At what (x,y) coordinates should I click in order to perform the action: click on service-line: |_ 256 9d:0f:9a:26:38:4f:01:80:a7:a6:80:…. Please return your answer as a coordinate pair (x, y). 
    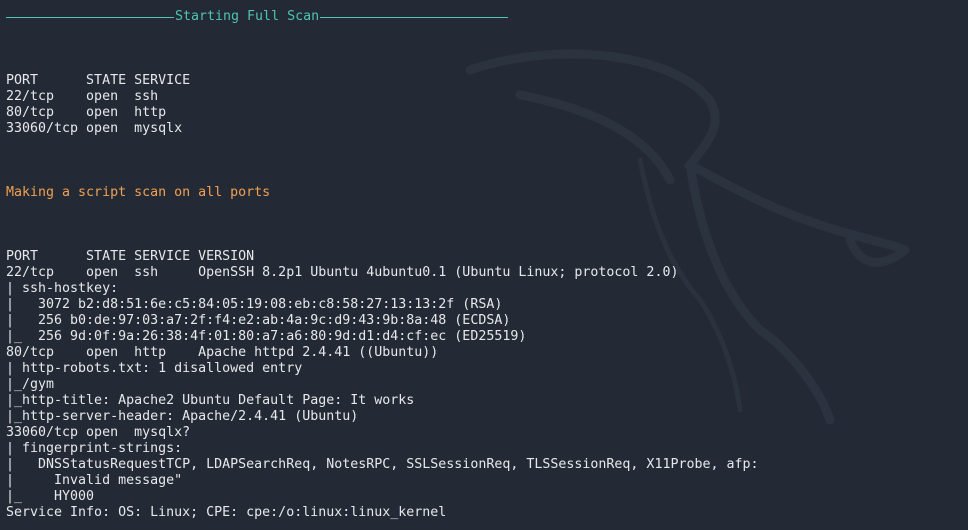
    Looking at the image, I should click on (266, 336).